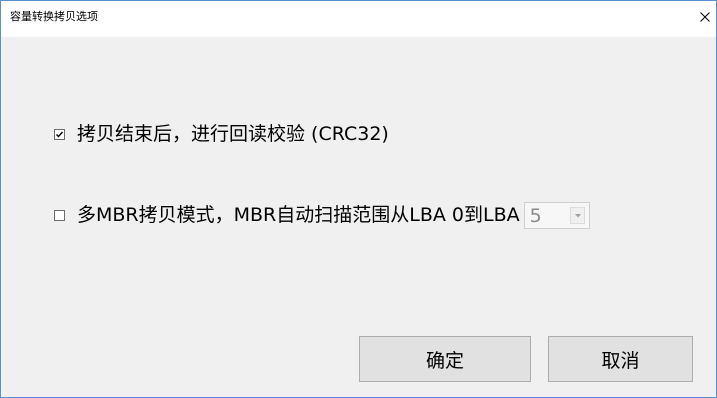 Image resolution: width=717 pixels, height=398 pixels. Describe the element at coordinates (556, 215) in the screenshot. I see `lba-range-select: 5` at that location.